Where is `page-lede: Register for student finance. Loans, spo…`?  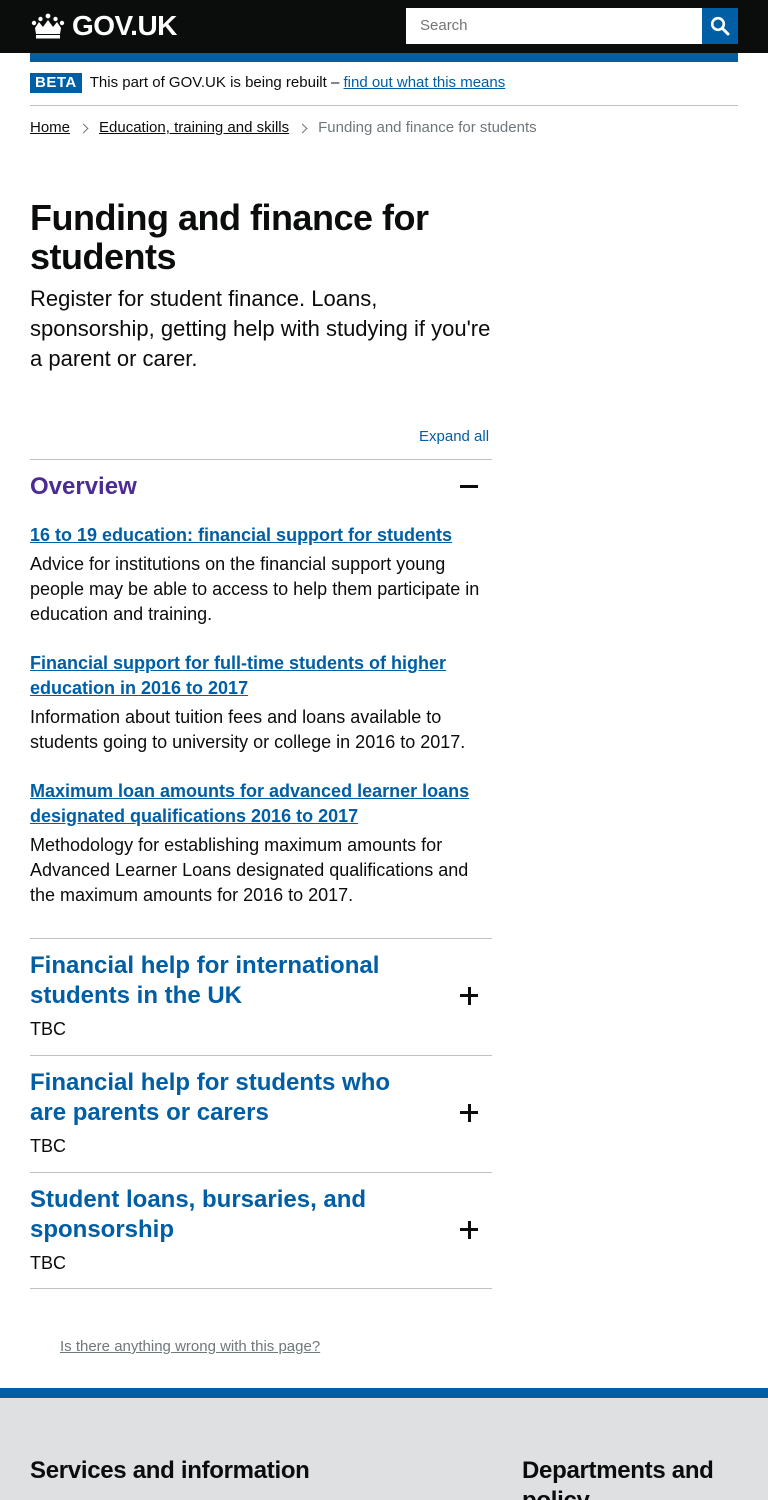 page-lede: Register for student finance. Loans, spo… is located at coordinates (260, 328).